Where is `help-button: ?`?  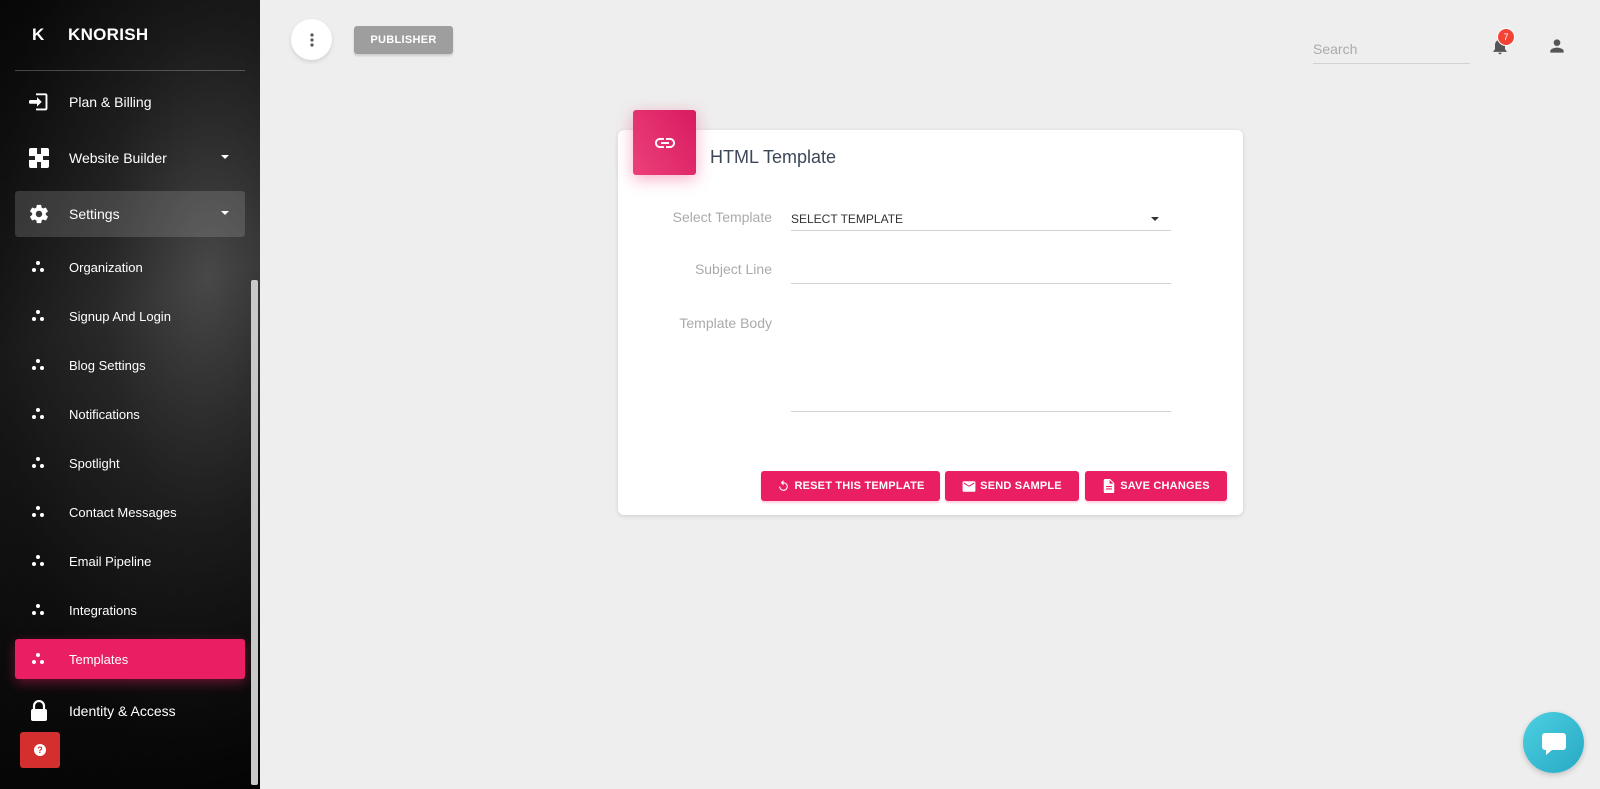
help-button: ? is located at coordinates (40, 750).